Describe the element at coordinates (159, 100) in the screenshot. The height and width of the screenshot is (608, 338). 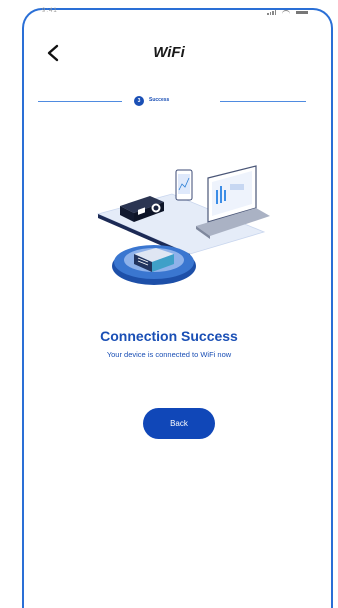
I see `step-label: Success` at that location.